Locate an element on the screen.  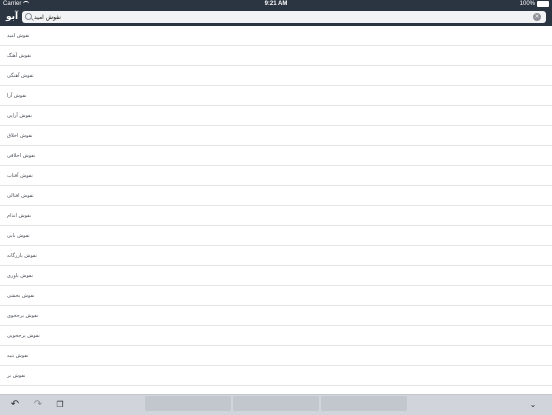
paste-icon: ❐ is located at coordinates (60, 405).